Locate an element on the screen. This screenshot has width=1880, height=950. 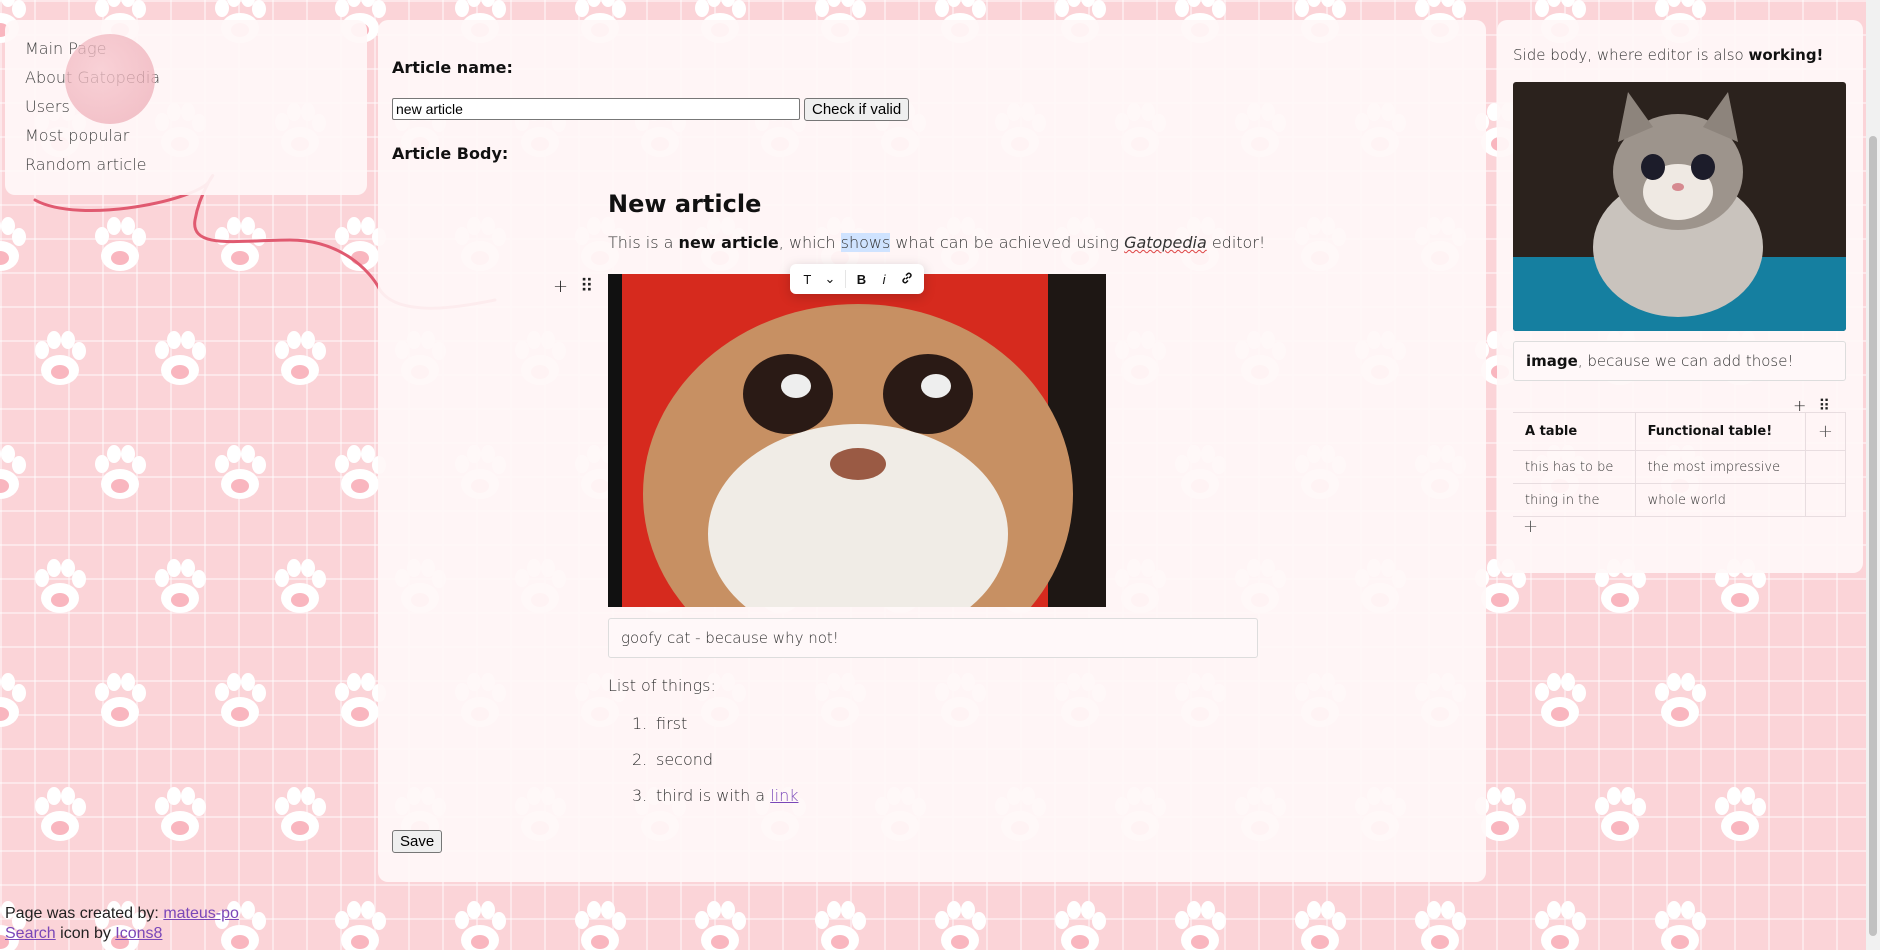
add-column-icon: + is located at coordinates (1825, 431).